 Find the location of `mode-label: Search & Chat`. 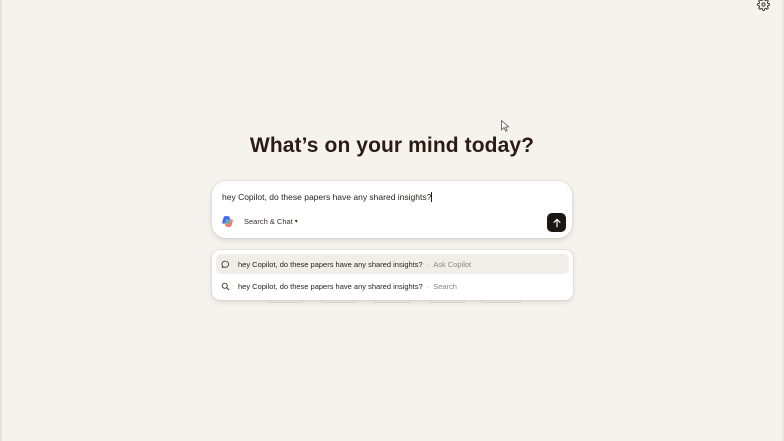

mode-label: Search & Chat is located at coordinates (268, 221).